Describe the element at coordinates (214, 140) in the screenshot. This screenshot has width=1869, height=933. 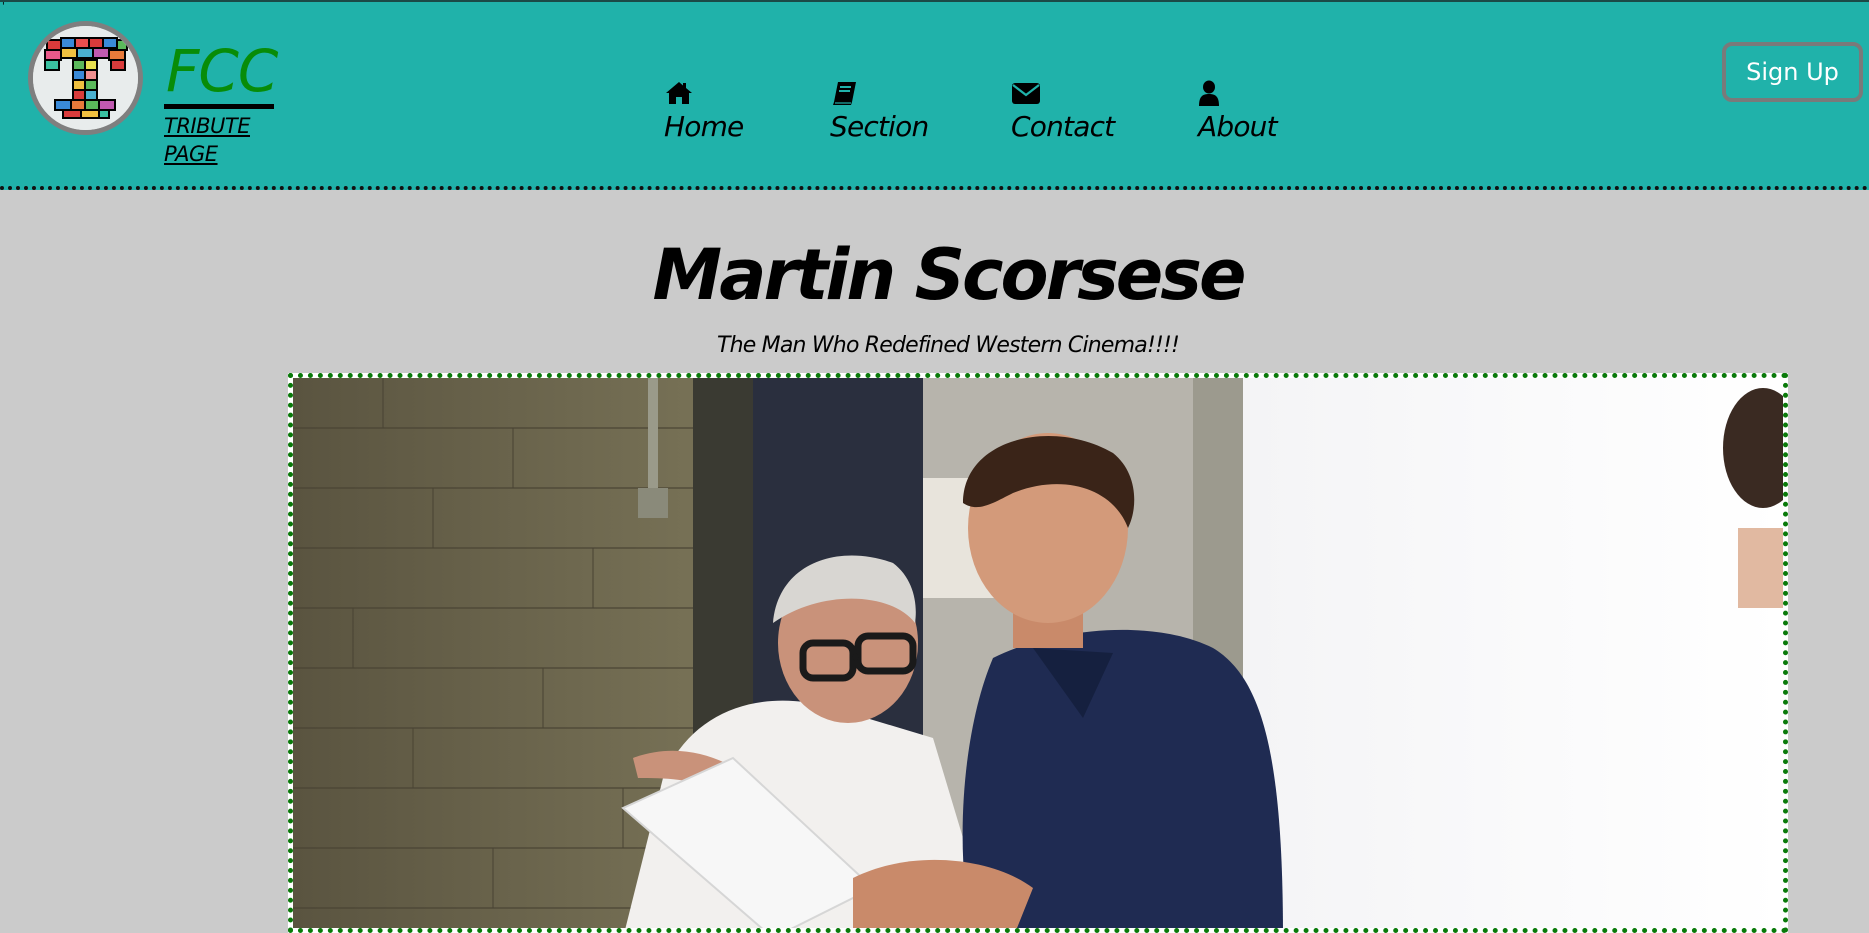
I see `brand-subtitle: TRIBUTE PAGE` at that location.